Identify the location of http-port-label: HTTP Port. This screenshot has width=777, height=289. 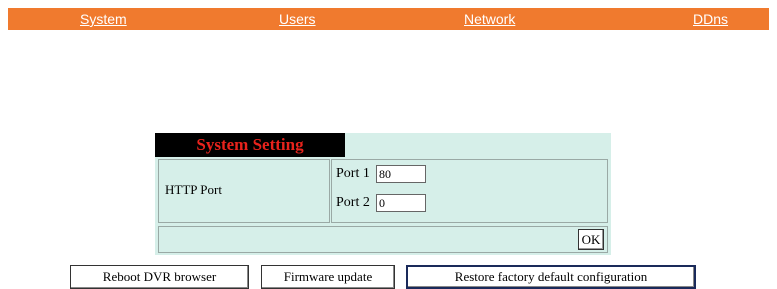
(193, 189).